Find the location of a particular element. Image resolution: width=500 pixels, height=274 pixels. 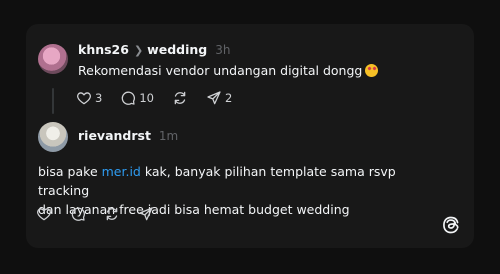

share-count: 2 is located at coordinates (228, 98).